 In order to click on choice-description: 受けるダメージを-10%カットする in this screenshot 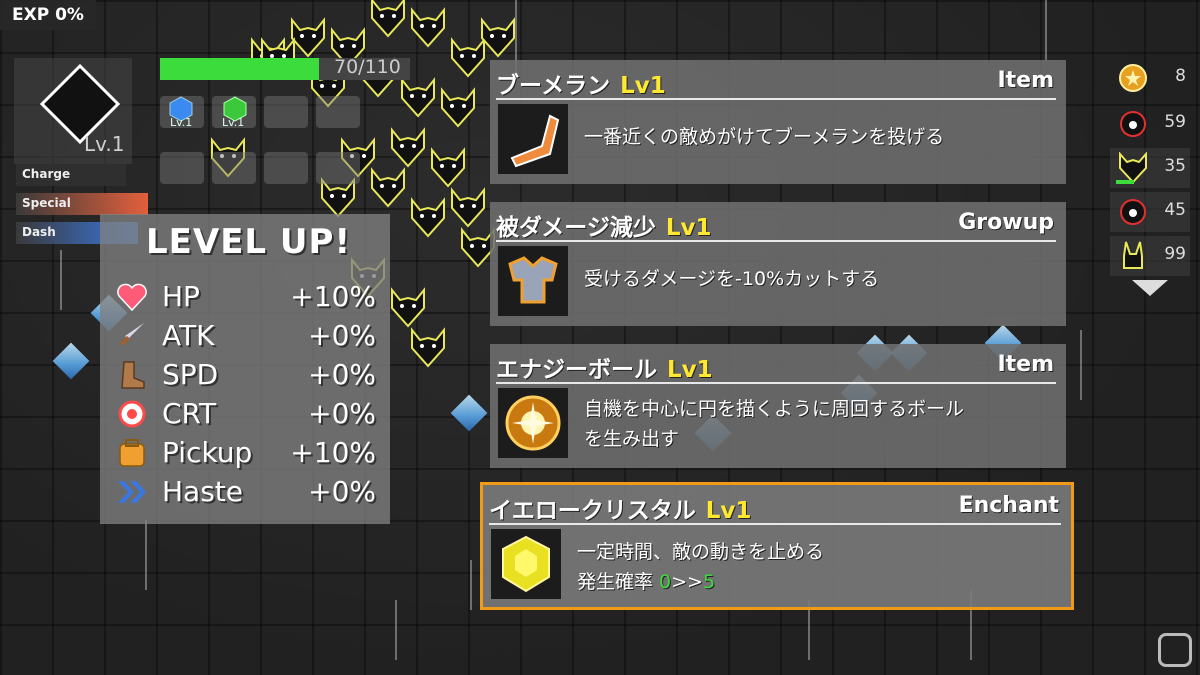, I will do `click(732, 279)`.